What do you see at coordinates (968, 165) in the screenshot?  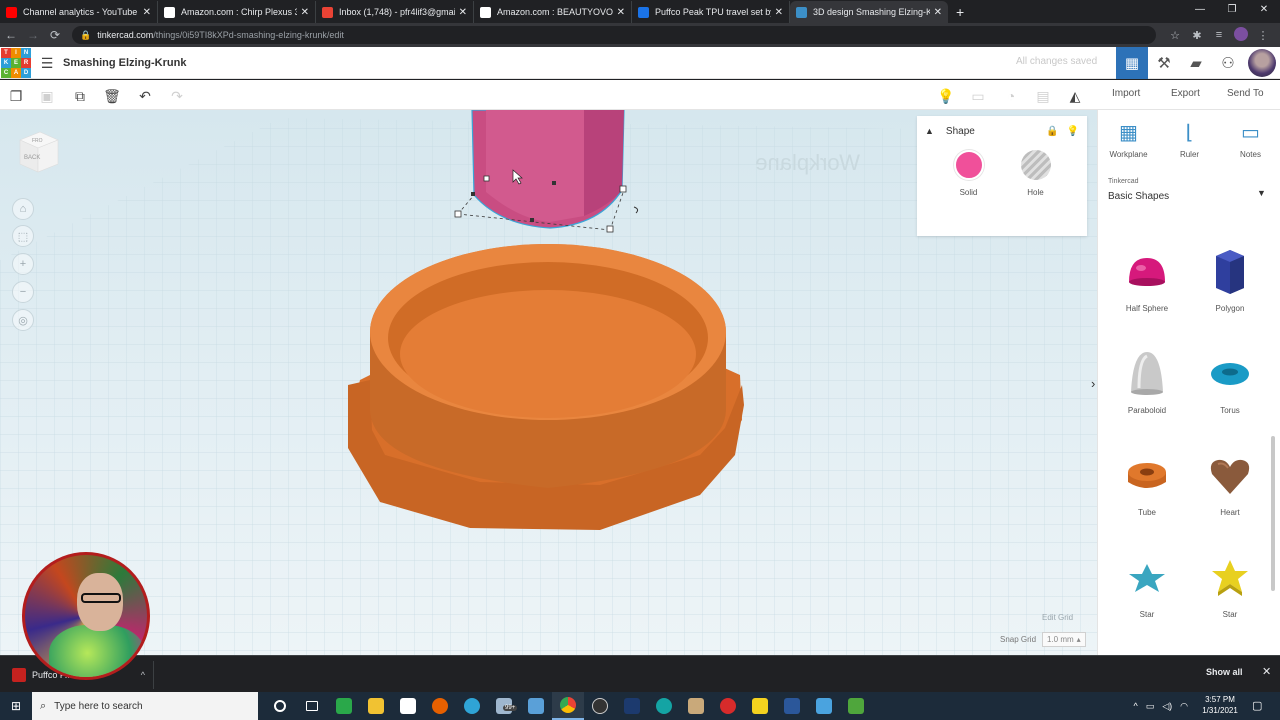 I see `solid-color-swatch` at bounding box center [968, 165].